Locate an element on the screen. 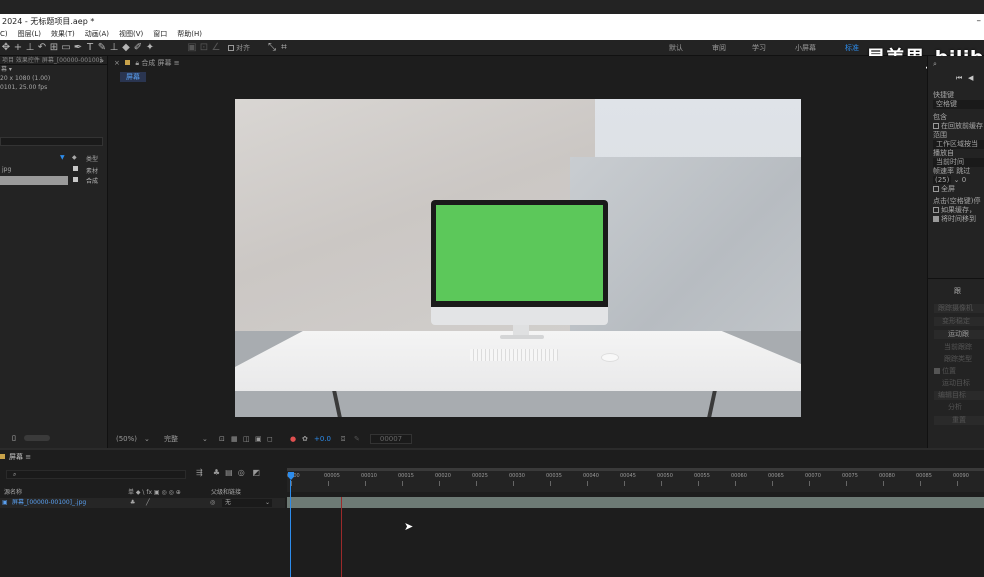  project-row-footage: jpg 素材 is located at coordinates (54, 170).